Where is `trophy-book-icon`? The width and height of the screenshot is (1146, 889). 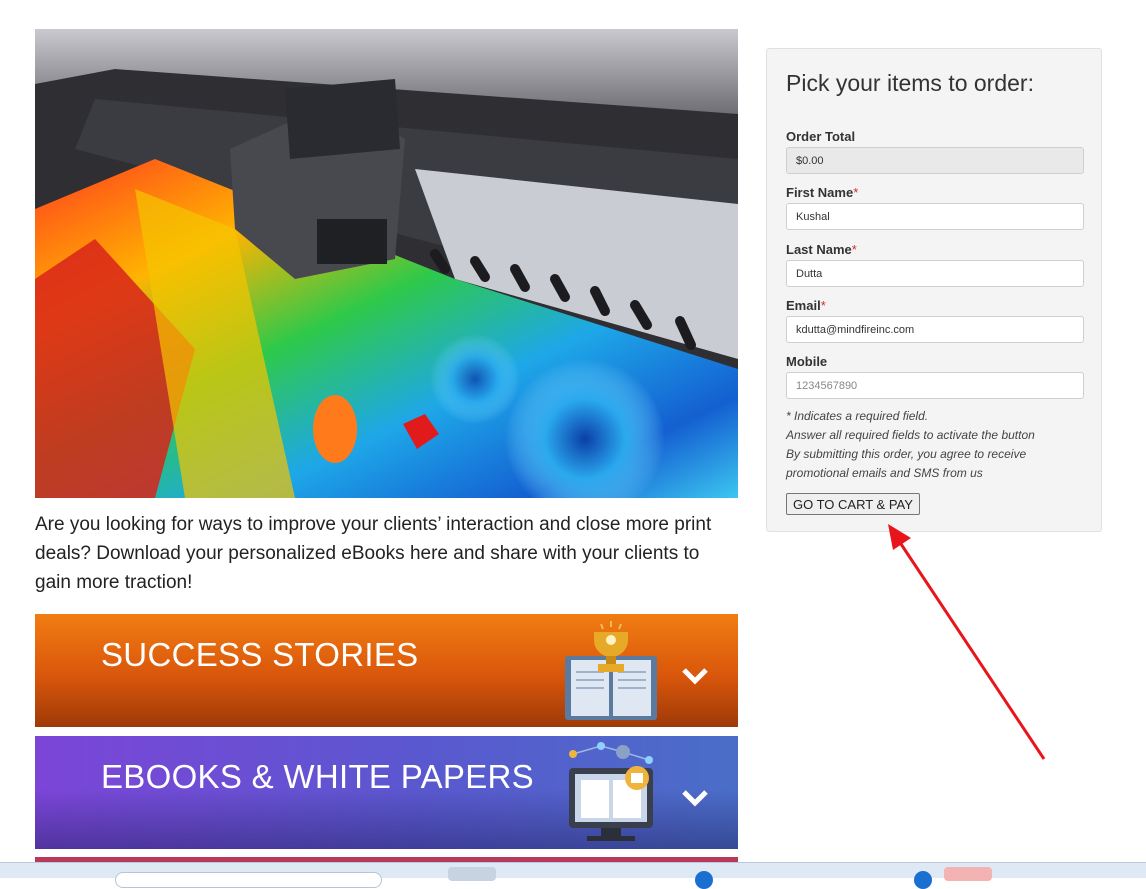
trophy-book-icon is located at coordinates (611, 670).